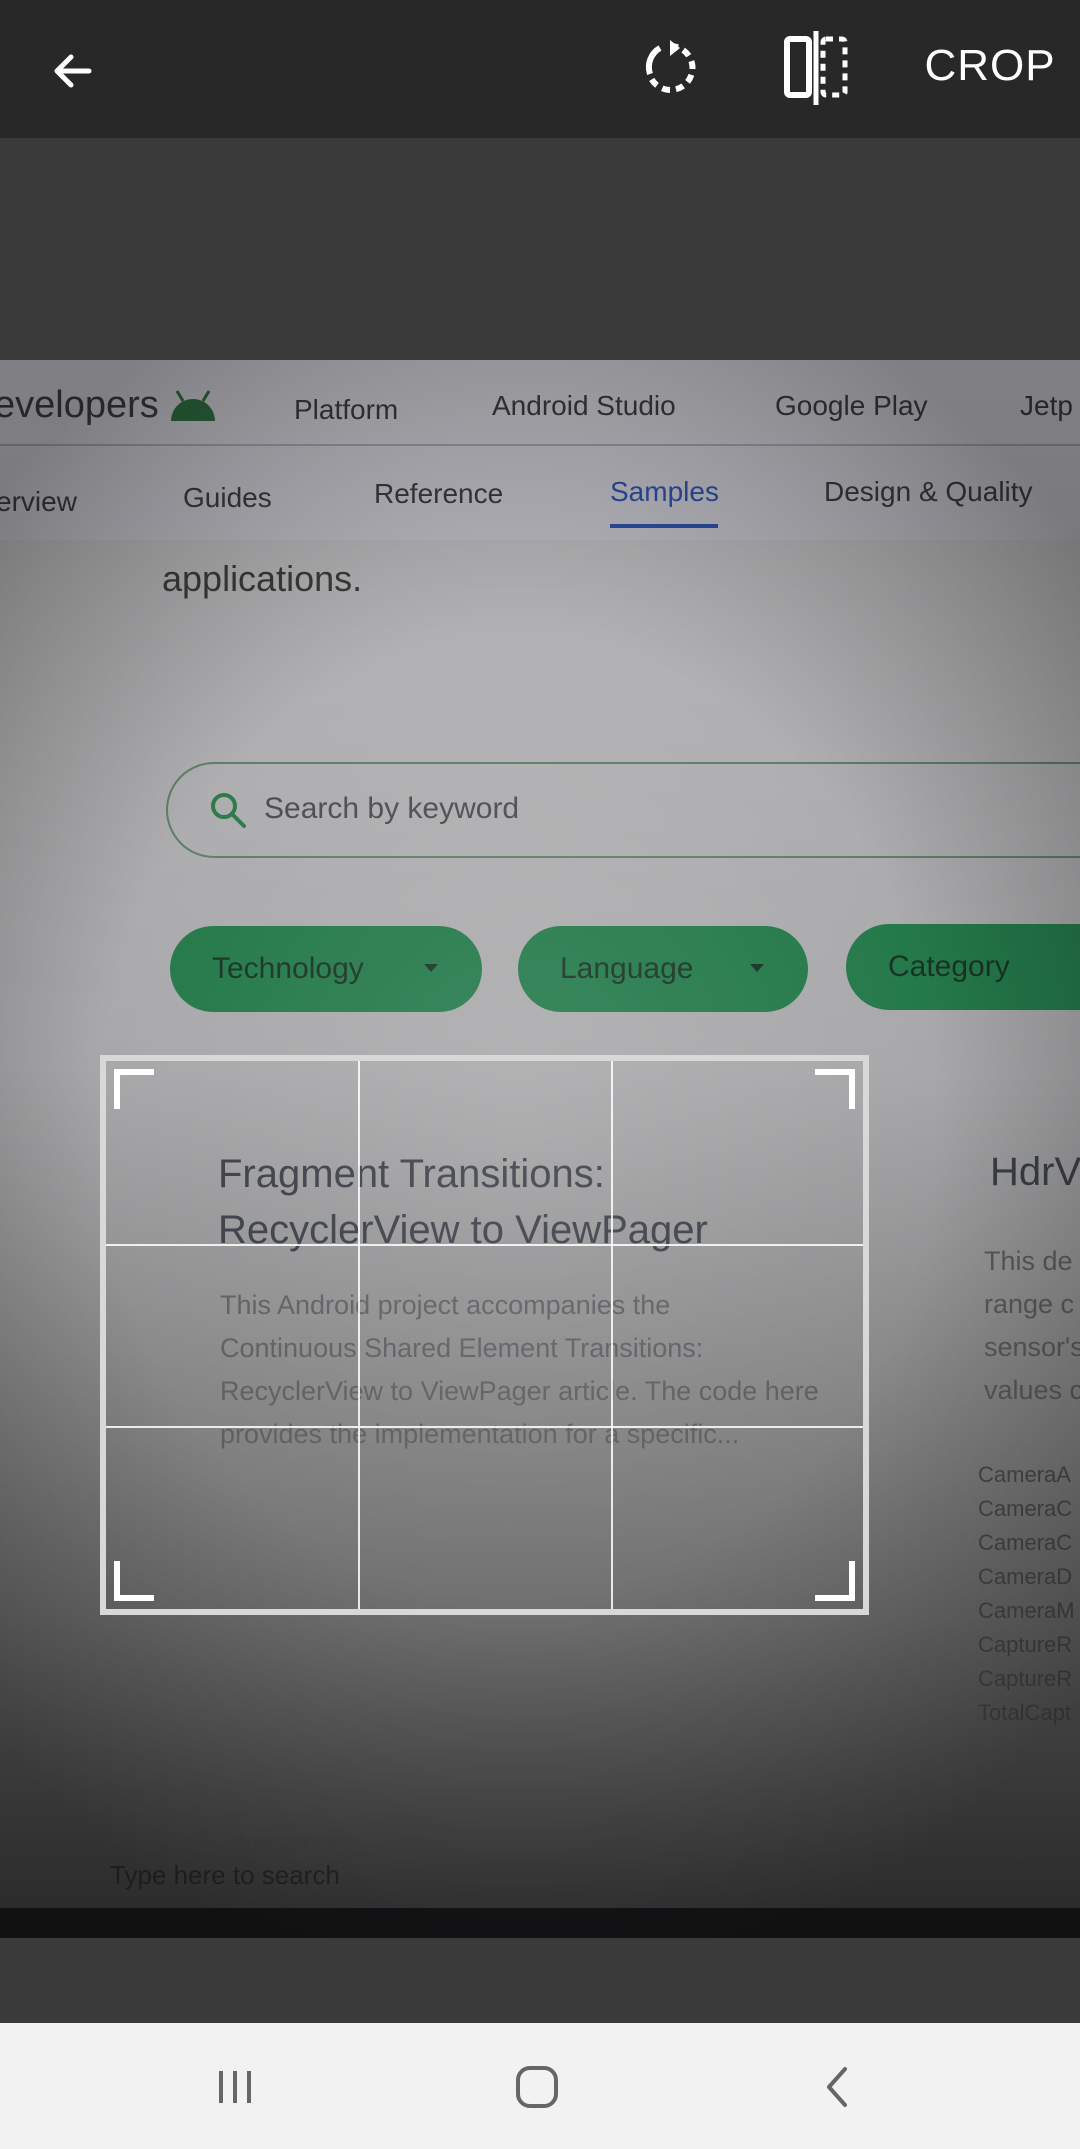 This screenshot has height=2149, width=1080. I want to click on rotate-icon, so click(670, 66).